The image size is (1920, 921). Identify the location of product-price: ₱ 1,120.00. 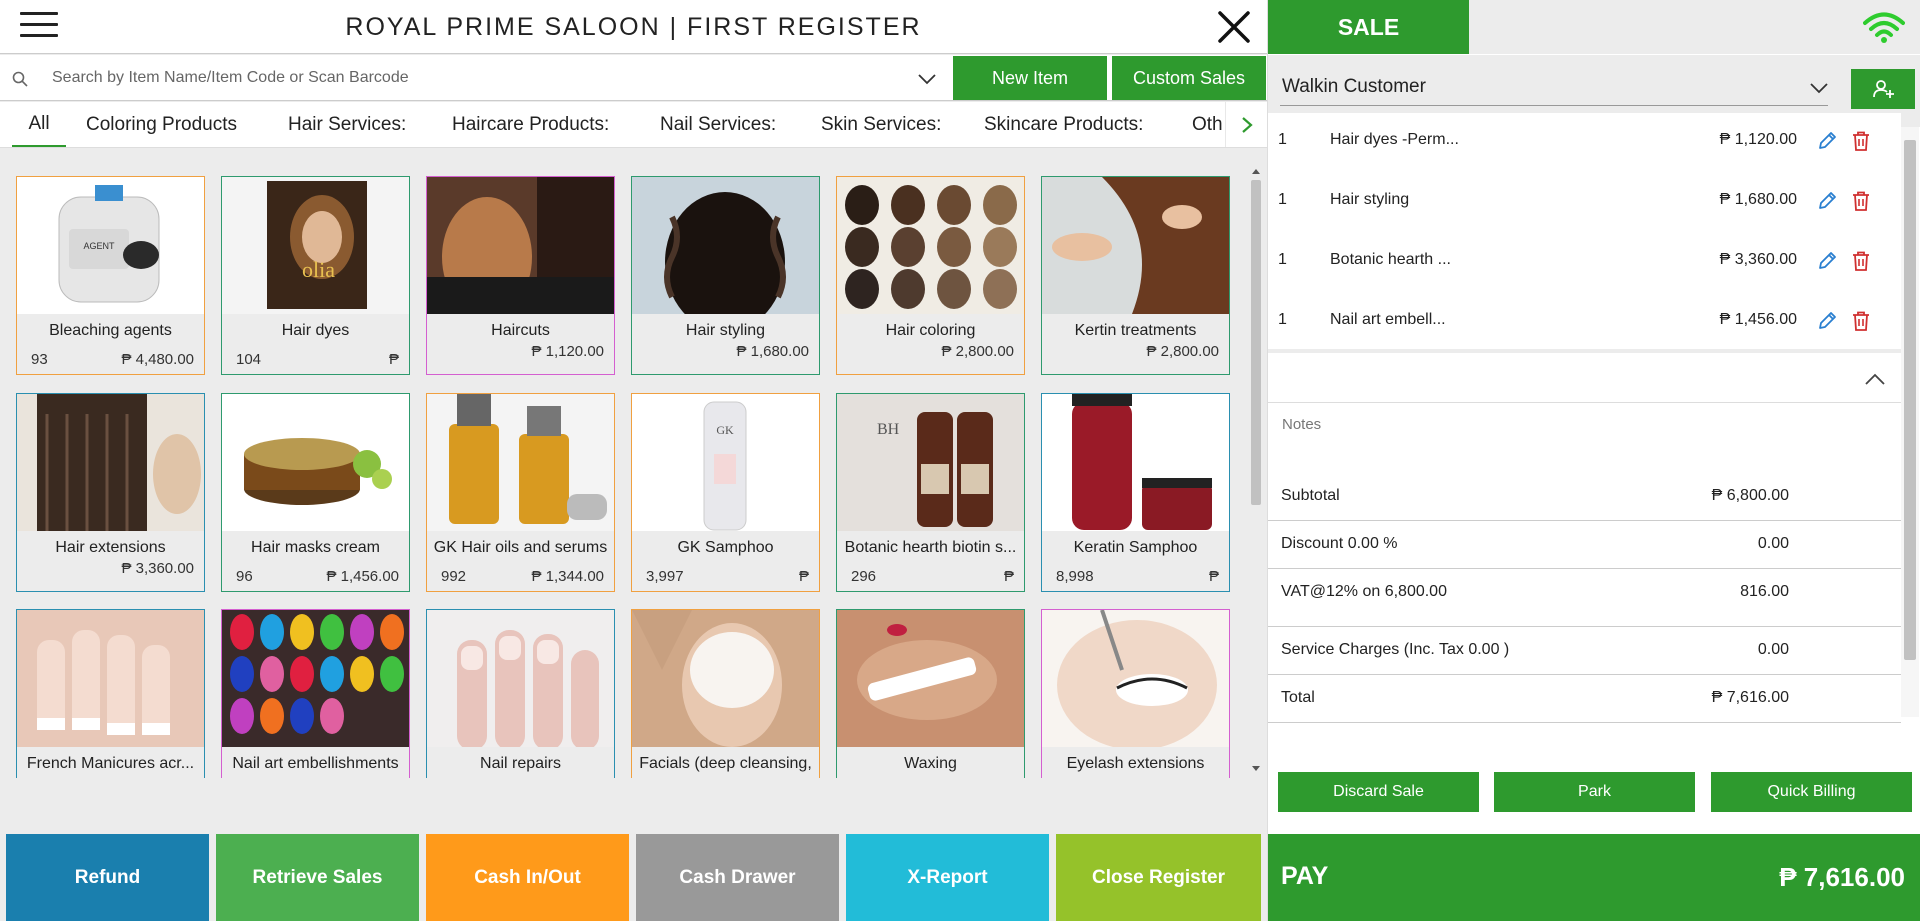
(567, 351).